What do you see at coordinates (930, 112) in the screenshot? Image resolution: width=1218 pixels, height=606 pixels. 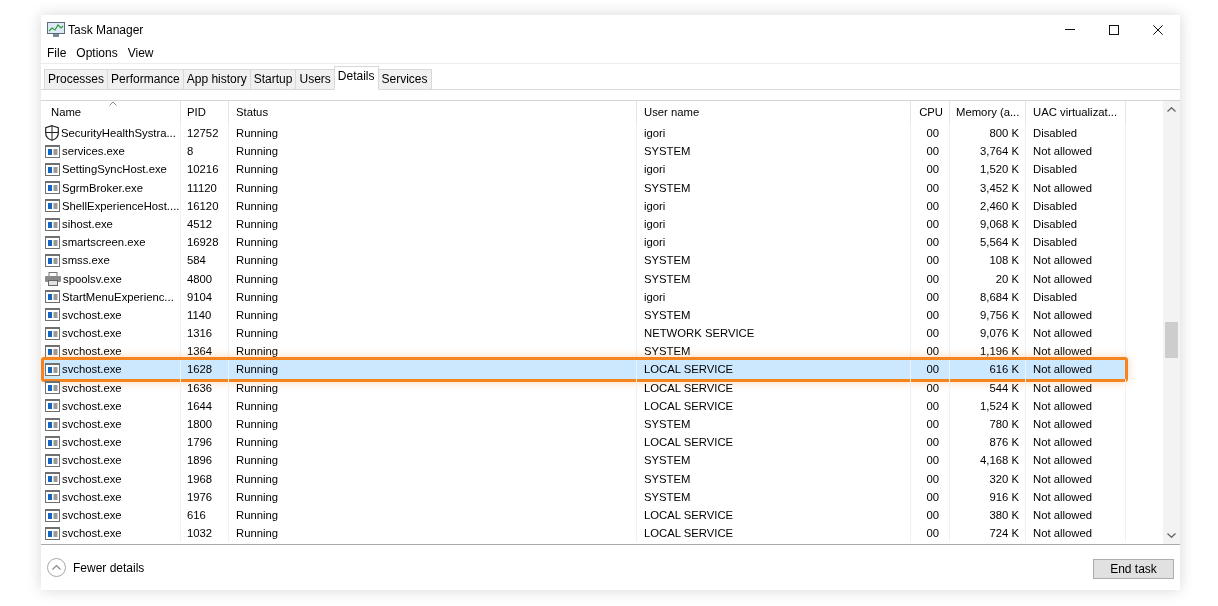 I see `column-header: CPU` at bounding box center [930, 112].